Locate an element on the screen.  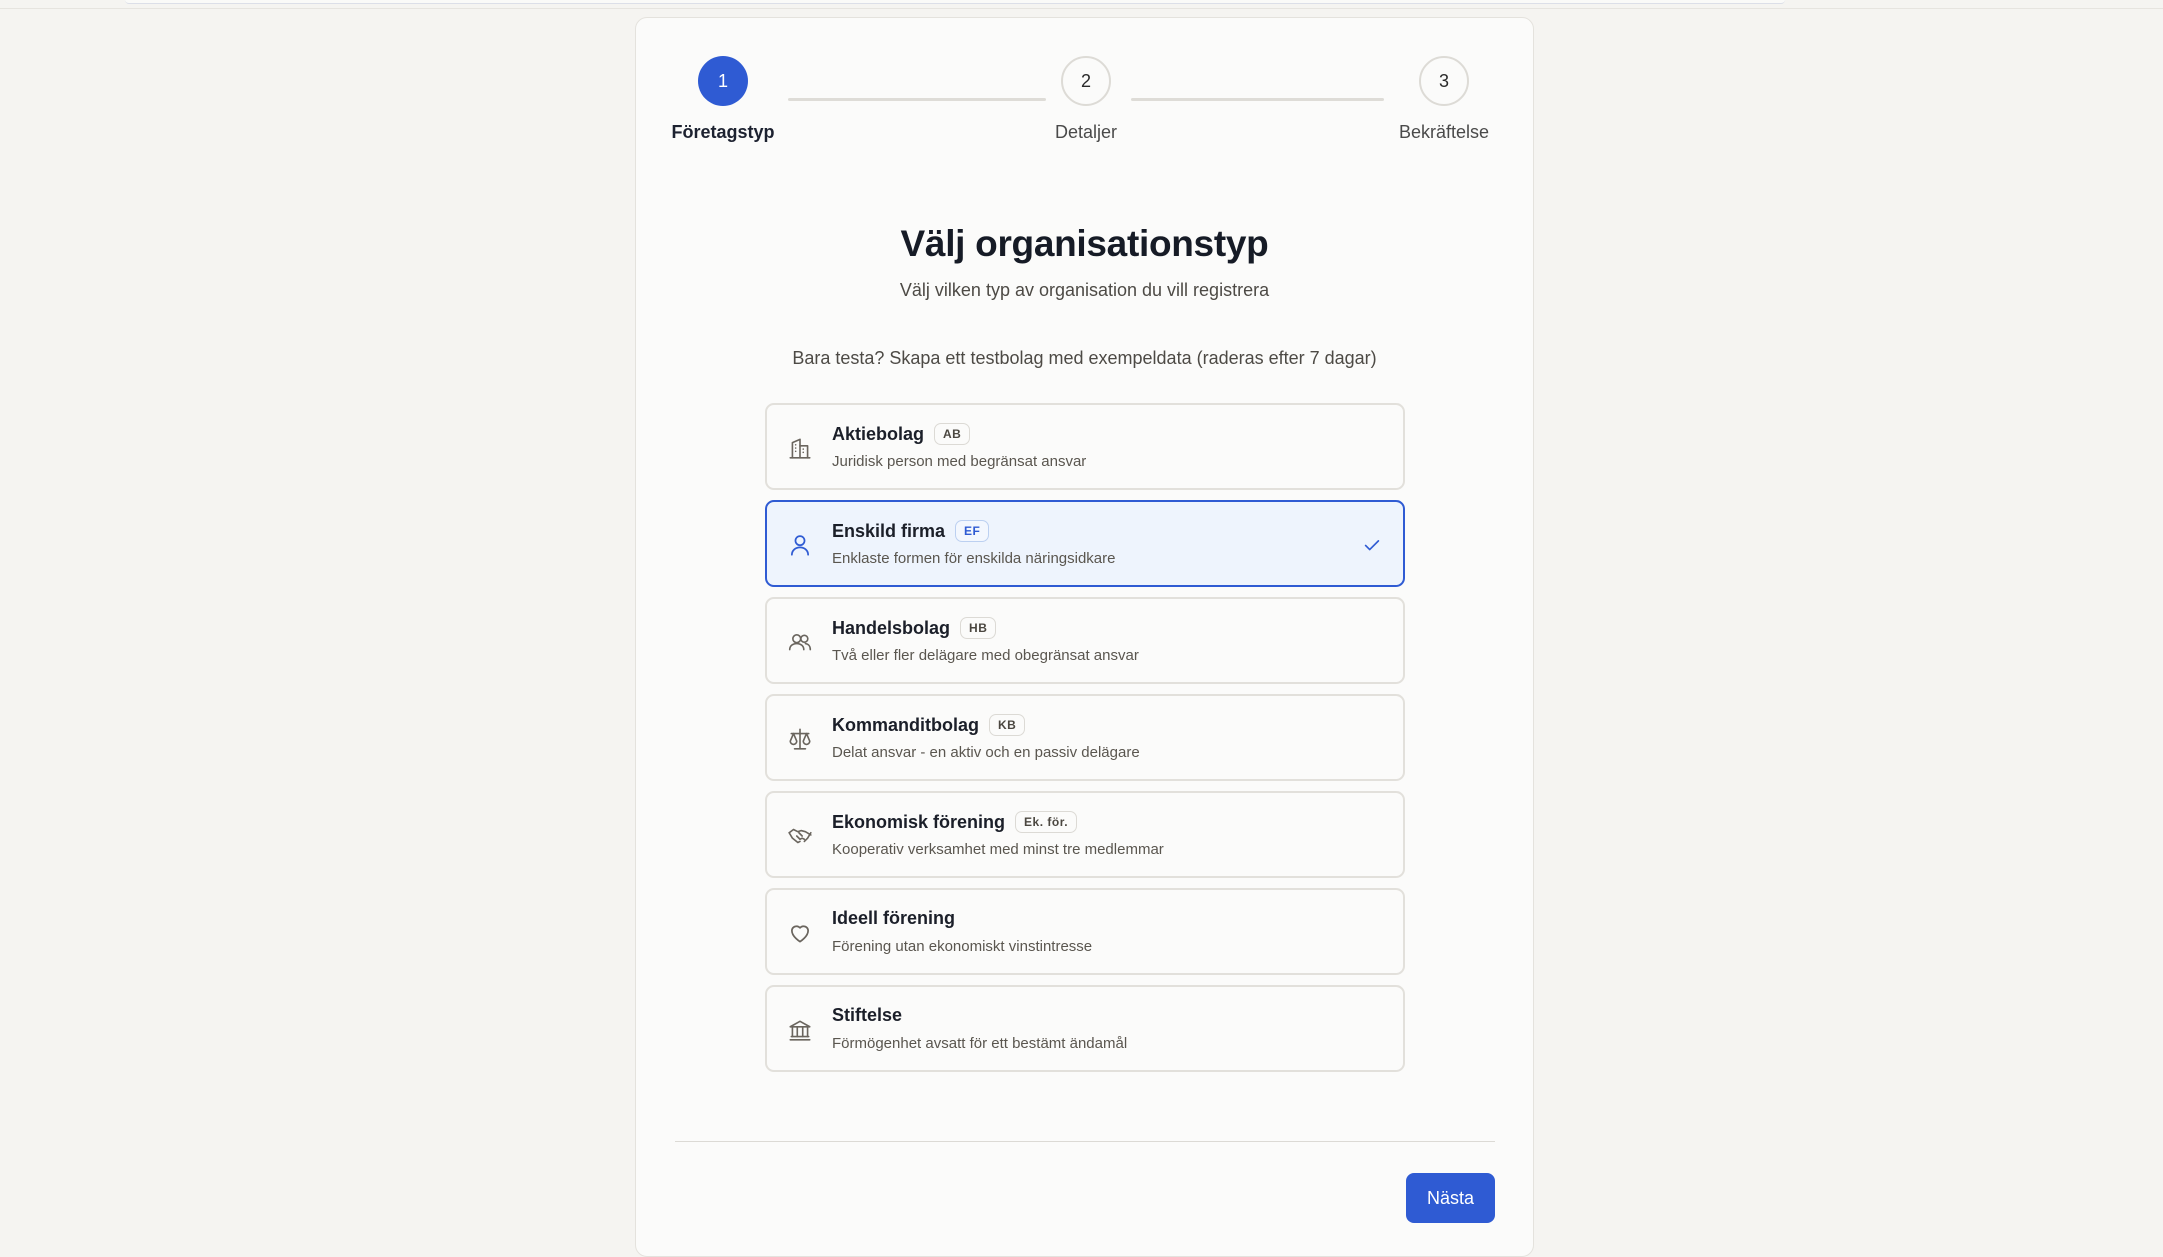
check-icon is located at coordinates (1372, 545).